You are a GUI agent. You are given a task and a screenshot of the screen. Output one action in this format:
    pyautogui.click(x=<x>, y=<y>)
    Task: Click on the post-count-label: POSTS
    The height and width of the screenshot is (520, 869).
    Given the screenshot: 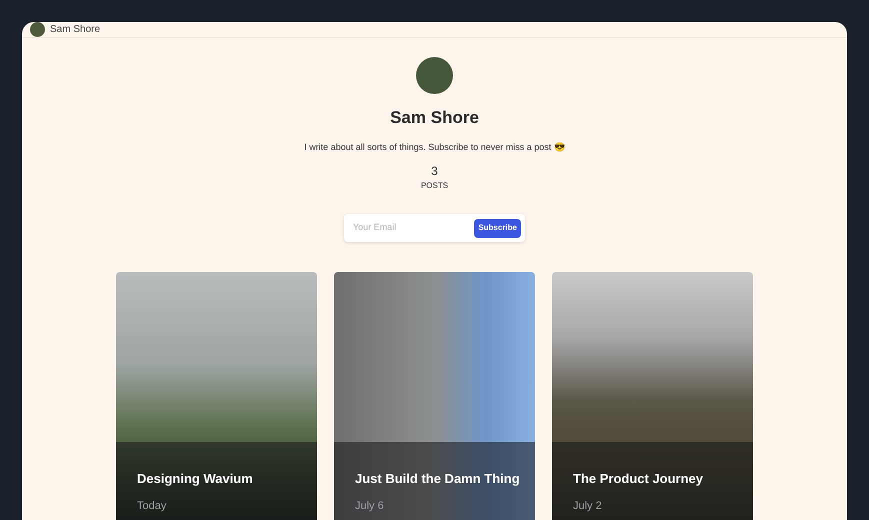 What is the action you would take?
    pyautogui.click(x=434, y=186)
    